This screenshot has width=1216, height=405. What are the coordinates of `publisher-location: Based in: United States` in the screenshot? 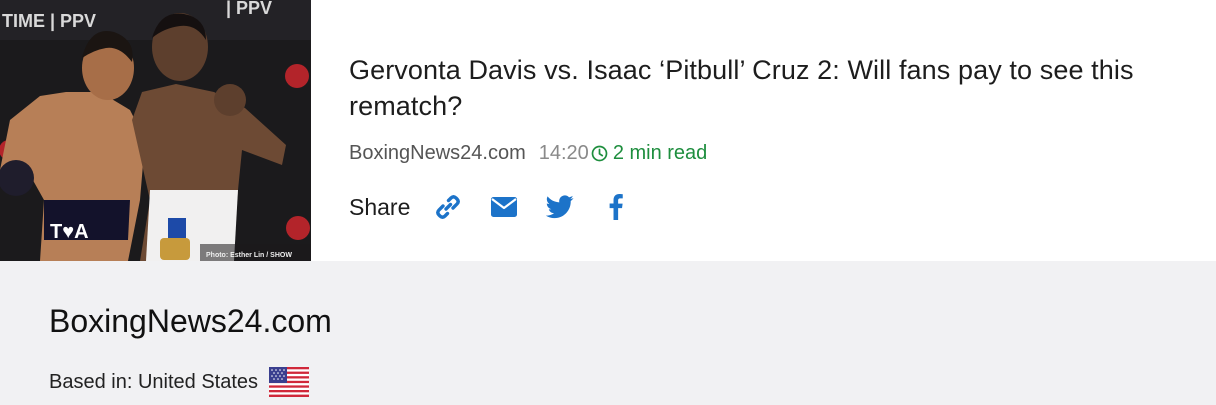 It's located at (179, 382).